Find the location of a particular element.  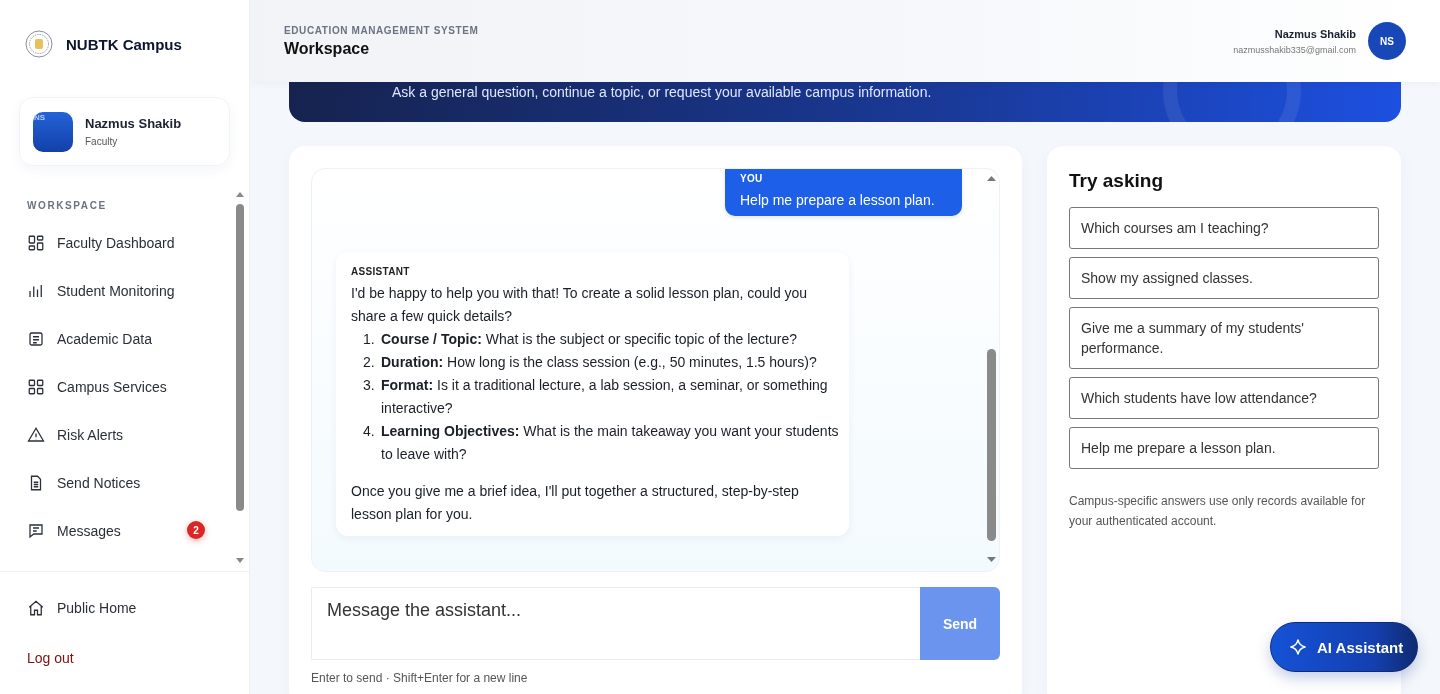

nav-item: Academic Data is located at coordinates (104, 339).